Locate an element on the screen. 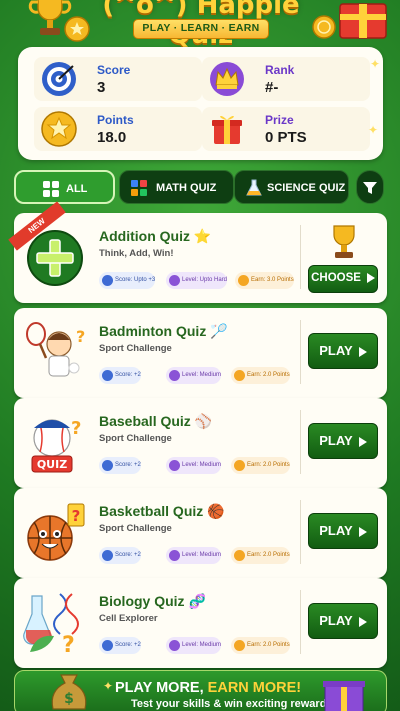 The width and height of the screenshot is (400, 711). filter-all: ALL is located at coordinates (64, 187).